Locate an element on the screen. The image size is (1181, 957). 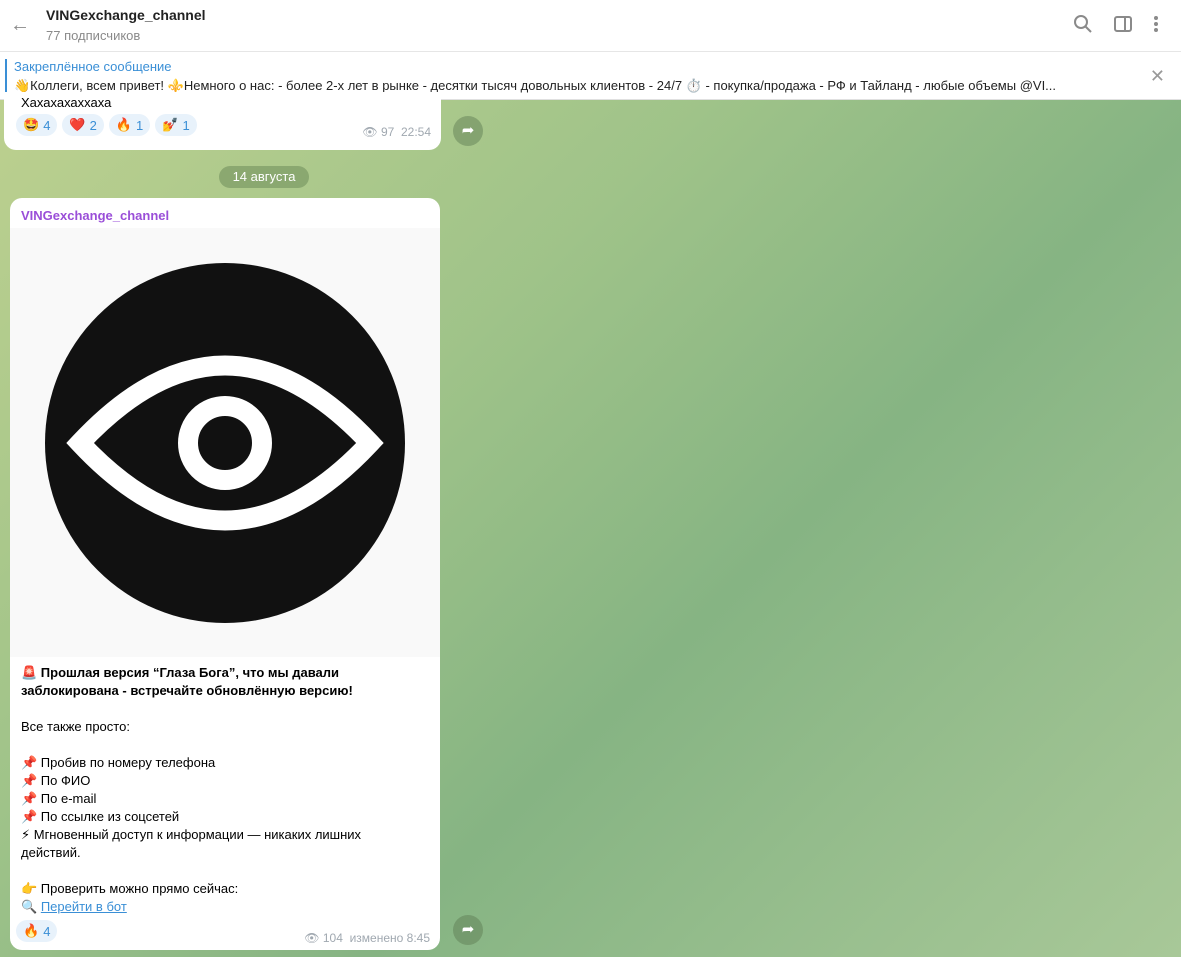
message-time: 22:54 is located at coordinates (415, 132).